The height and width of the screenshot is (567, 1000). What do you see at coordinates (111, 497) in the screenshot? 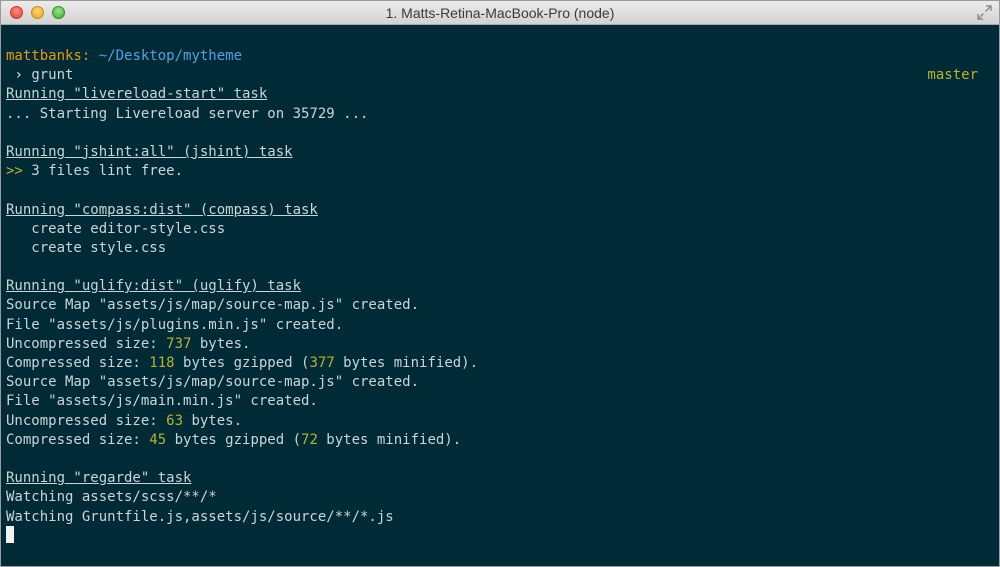
I see `output-line: Watching assets/scss/**/*` at bounding box center [111, 497].